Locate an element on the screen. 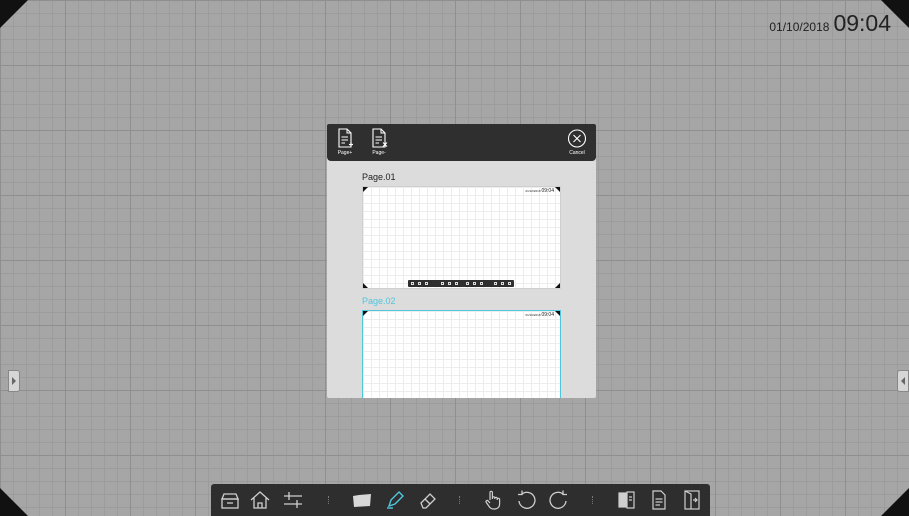  cancel-button: Cancel is located at coordinates (577, 142).